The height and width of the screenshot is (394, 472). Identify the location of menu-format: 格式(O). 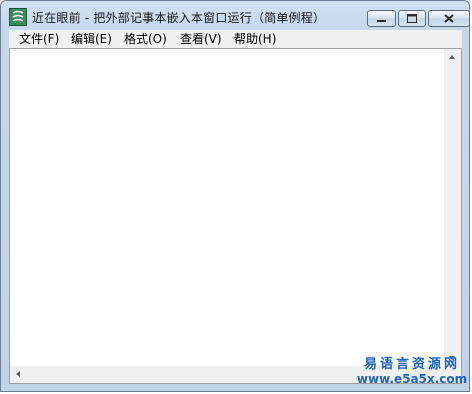
(145, 39).